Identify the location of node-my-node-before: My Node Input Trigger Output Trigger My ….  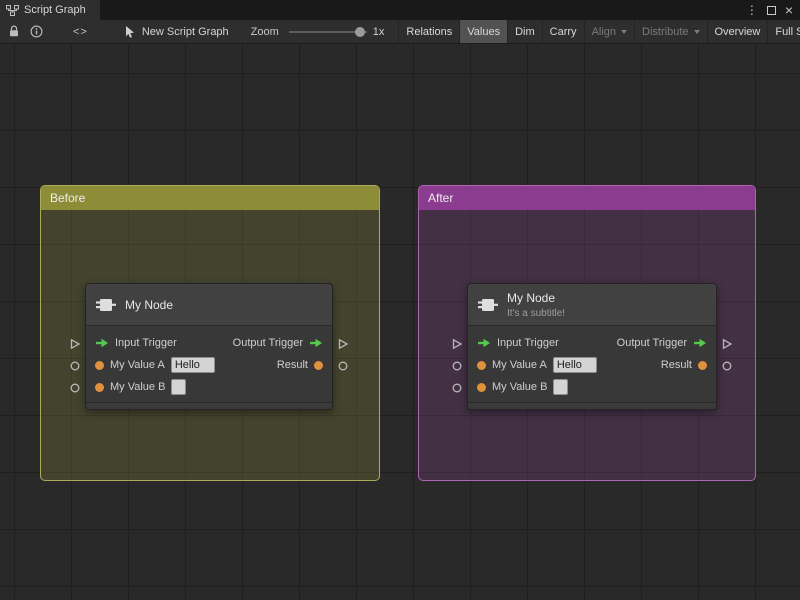
(209, 346).